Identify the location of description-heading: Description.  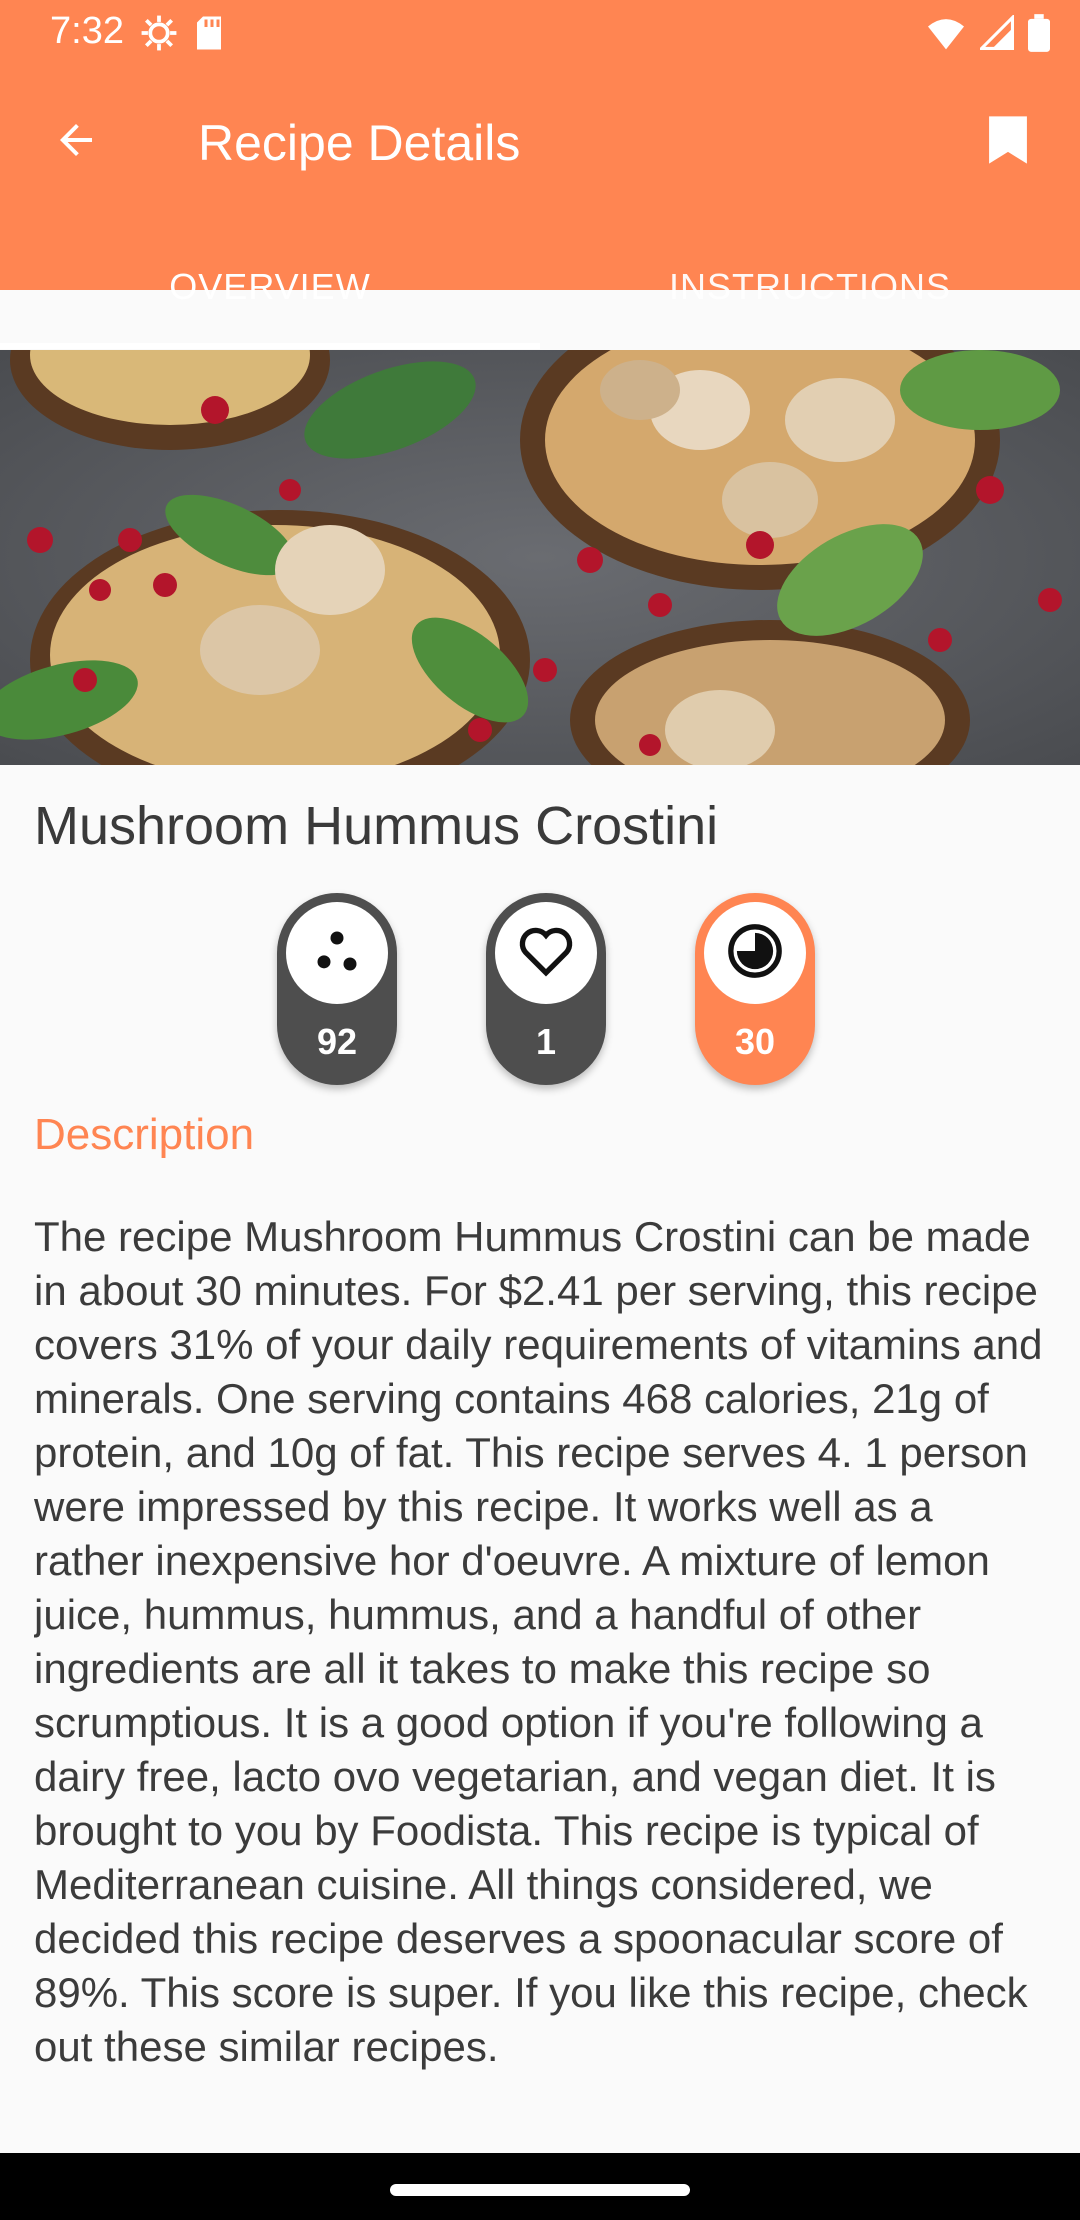
(144, 1134).